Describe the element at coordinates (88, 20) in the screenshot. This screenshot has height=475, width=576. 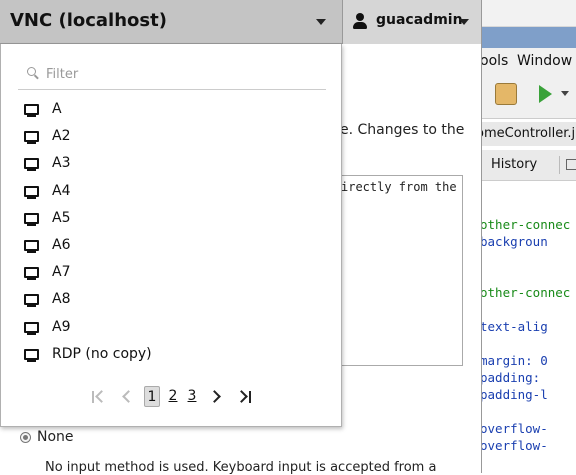
I see `connection-menu-title: VNC (localhost)` at that location.